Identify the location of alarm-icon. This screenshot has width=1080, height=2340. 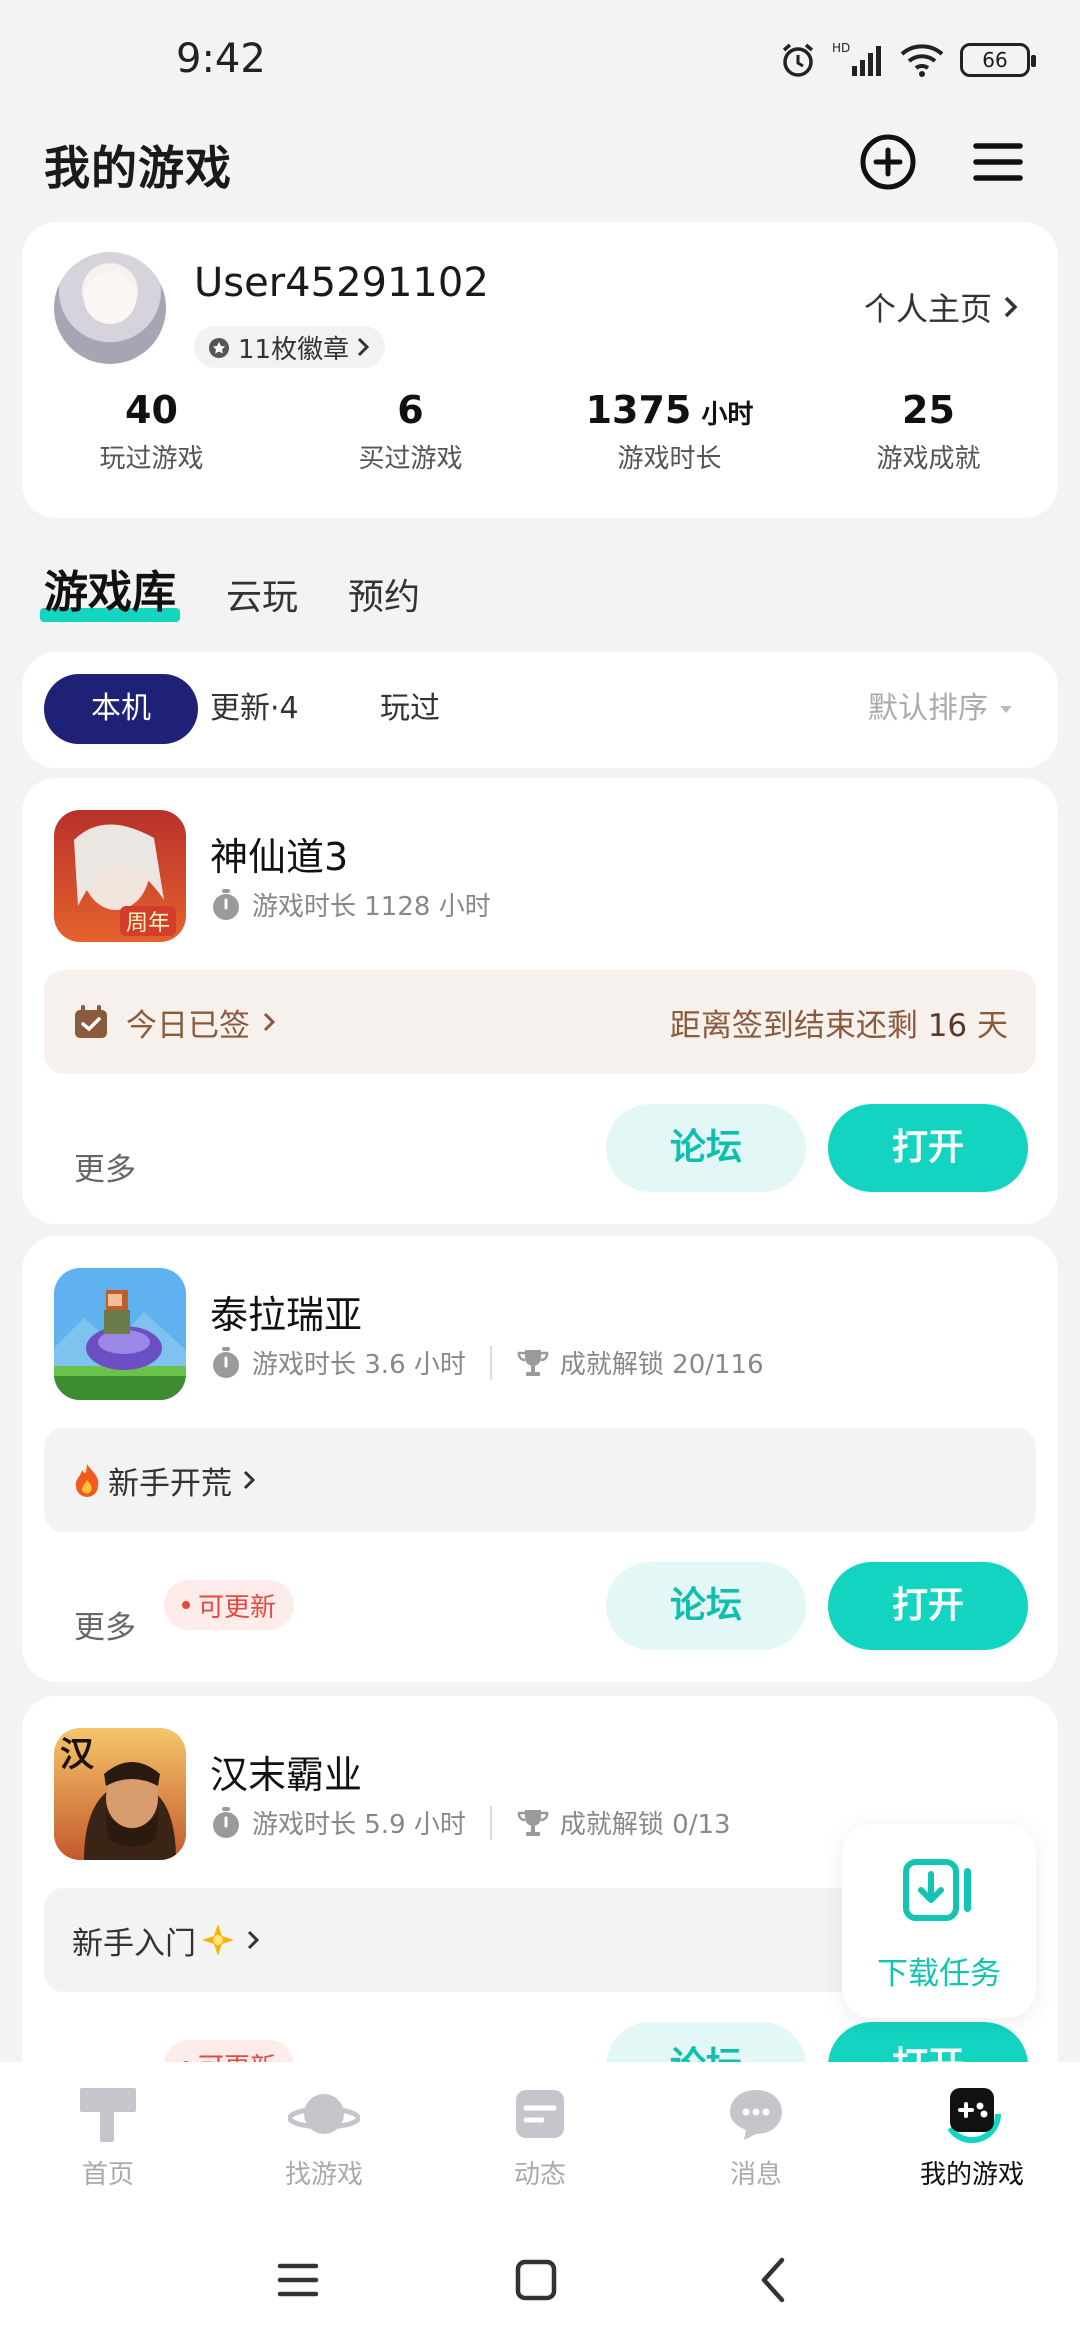
(798, 60).